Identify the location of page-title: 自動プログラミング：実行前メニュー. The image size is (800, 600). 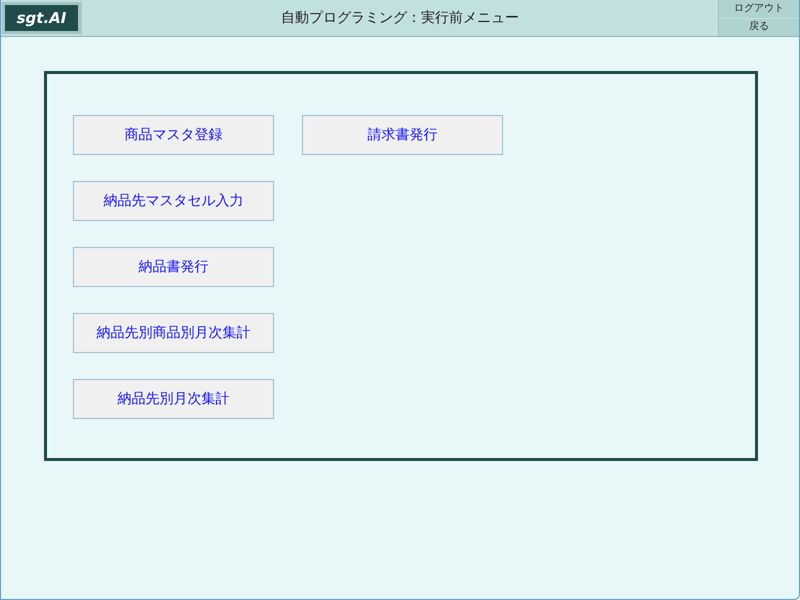
(400, 18).